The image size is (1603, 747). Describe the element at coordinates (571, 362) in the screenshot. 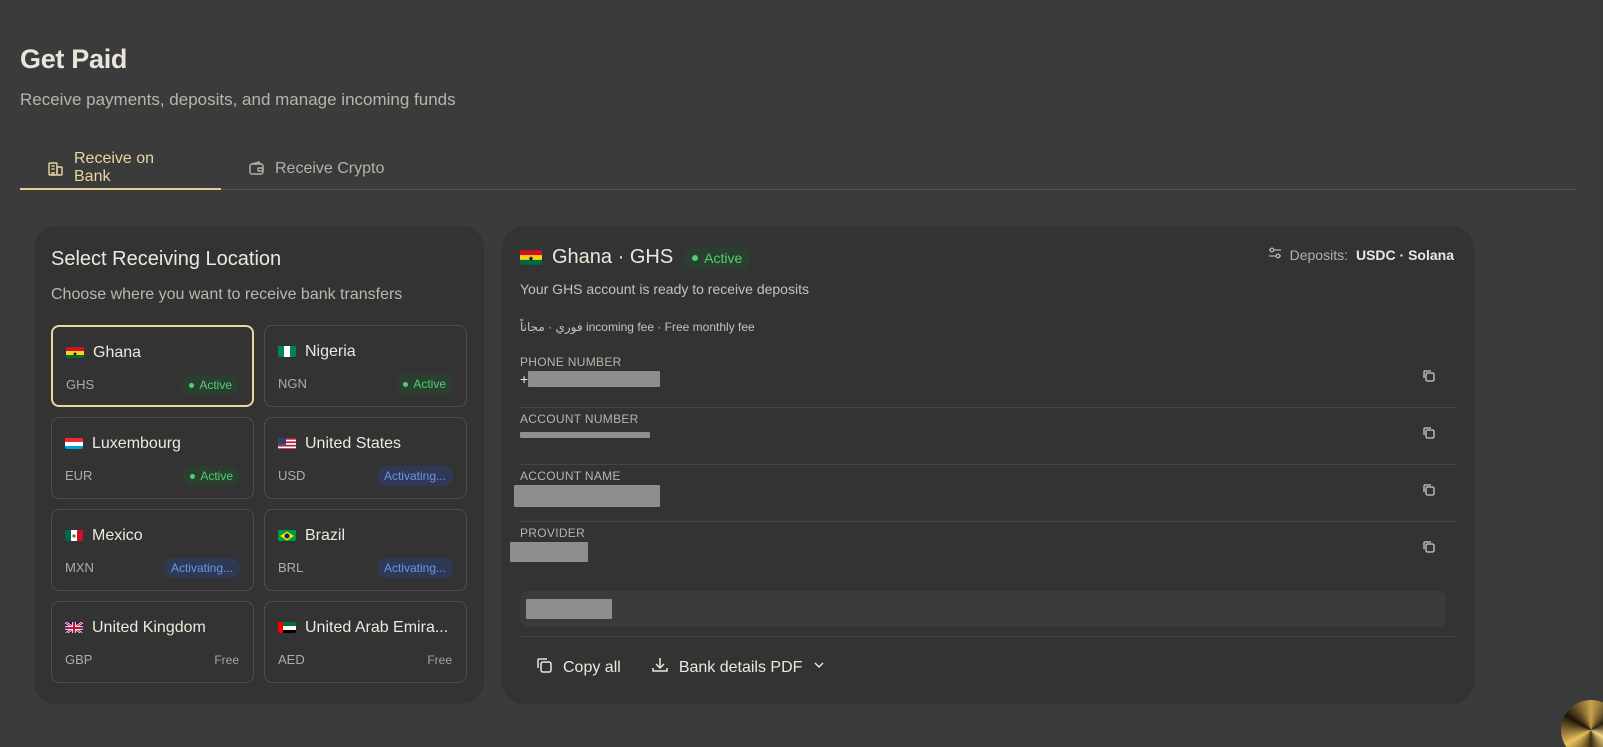

I see `field-label: PHONE NUMBER` at that location.